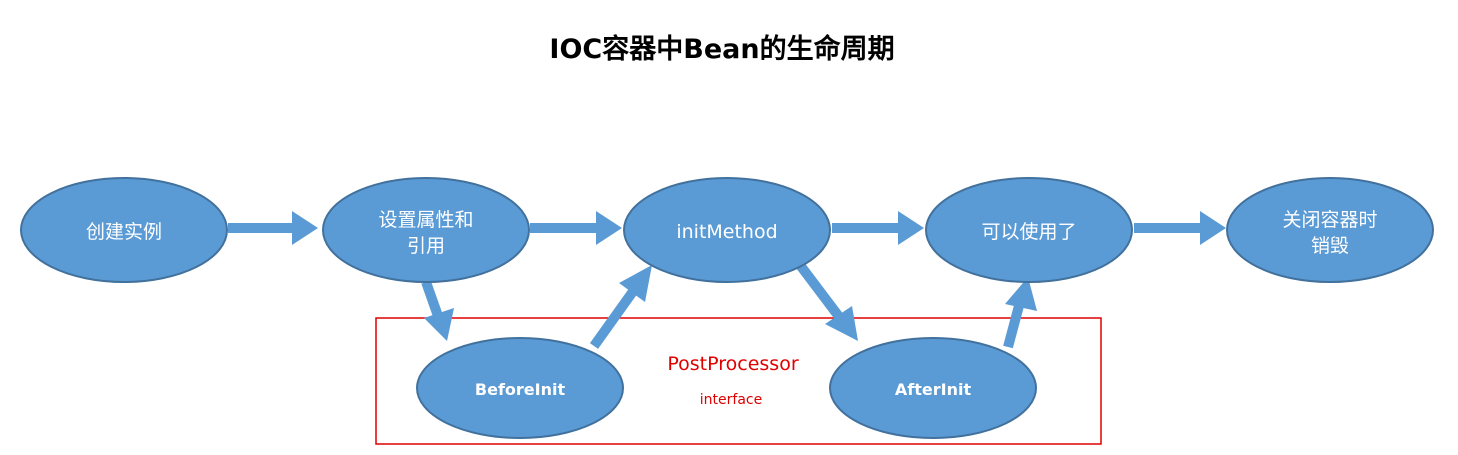  Describe the element at coordinates (425, 220) in the screenshot. I see `node-set-properties-label-line1: 设置属性和` at that location.